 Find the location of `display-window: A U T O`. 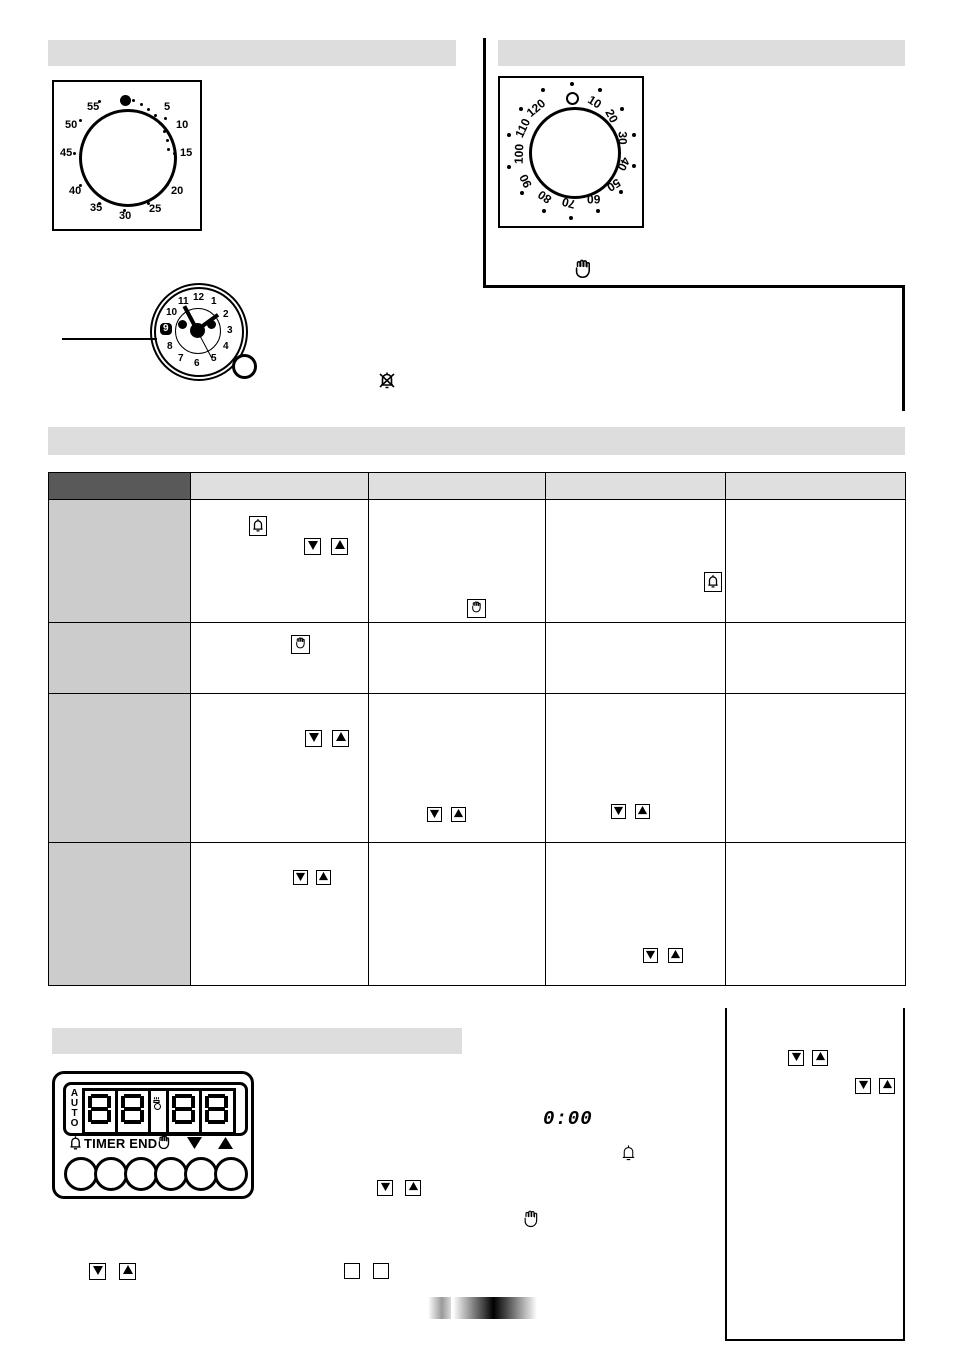

display-window: A U T O is located at coordinates (155, 1109).